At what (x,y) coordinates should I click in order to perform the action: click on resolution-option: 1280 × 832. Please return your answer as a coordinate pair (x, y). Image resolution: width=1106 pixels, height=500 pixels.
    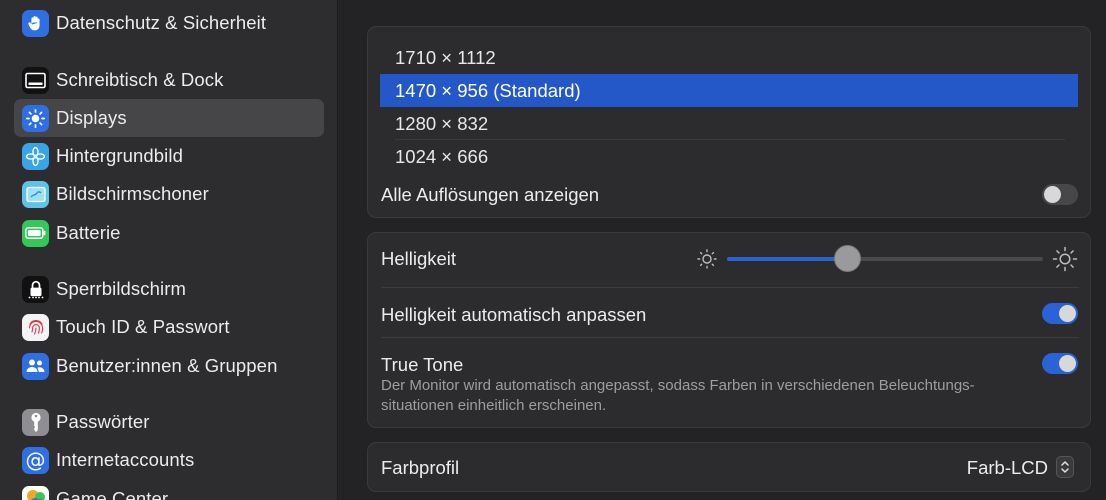
    Looking at the image, I should click on (729, 123).